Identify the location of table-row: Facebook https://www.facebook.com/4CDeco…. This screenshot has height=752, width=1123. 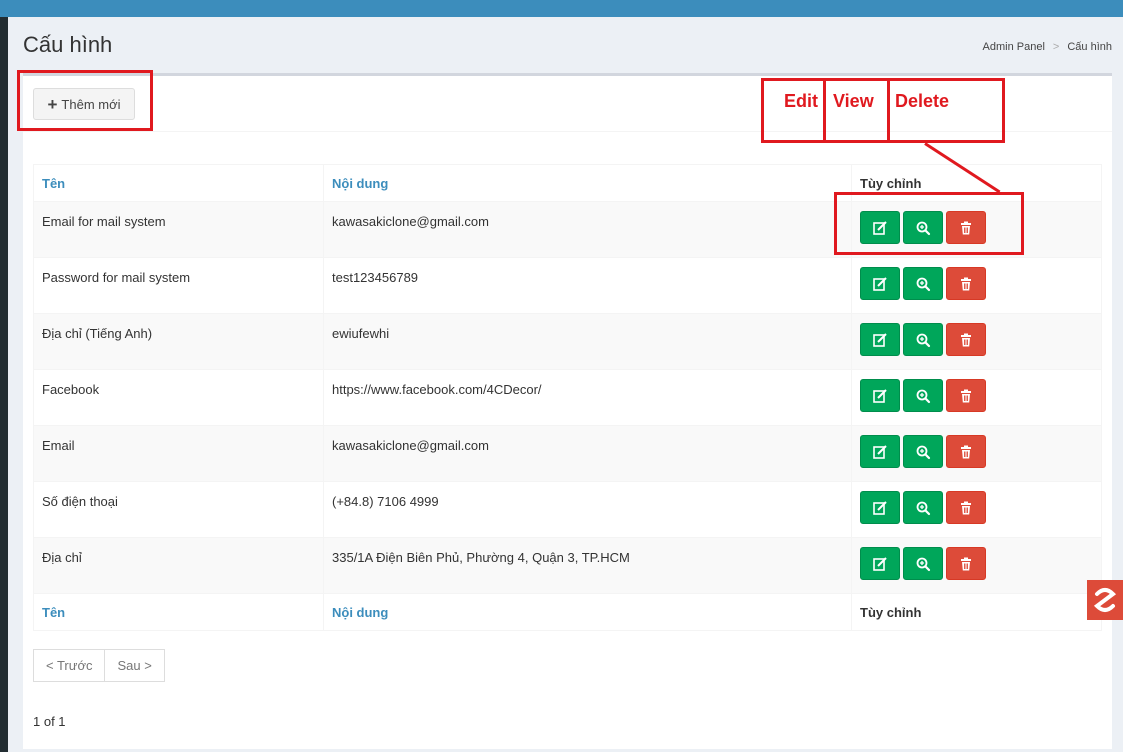
(567, 397).